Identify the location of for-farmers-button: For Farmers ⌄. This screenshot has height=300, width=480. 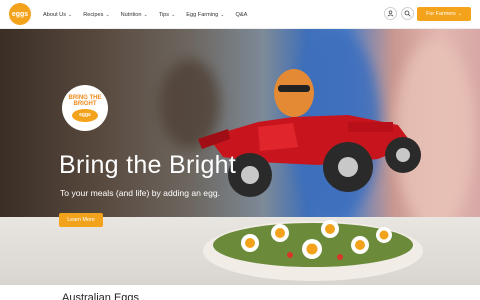
(444, 14).